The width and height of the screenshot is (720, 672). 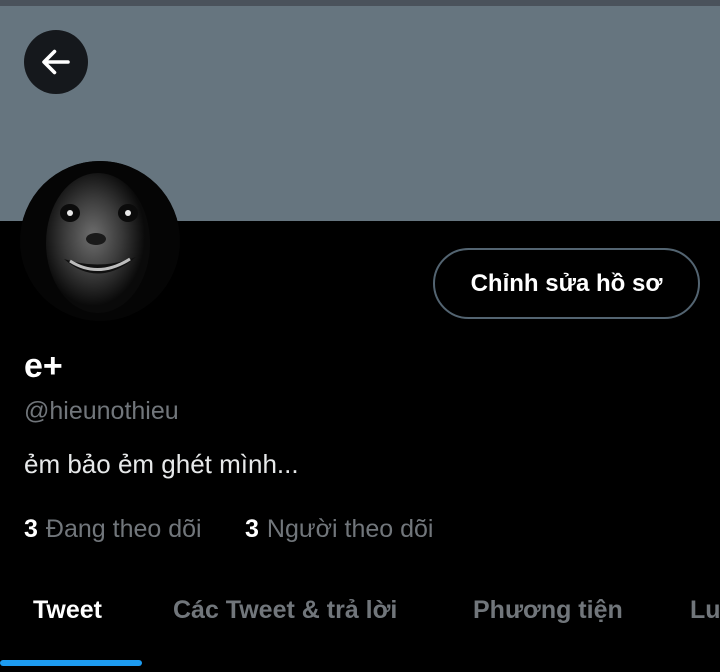 I want to click on avatar, so click(x=100, y=241).